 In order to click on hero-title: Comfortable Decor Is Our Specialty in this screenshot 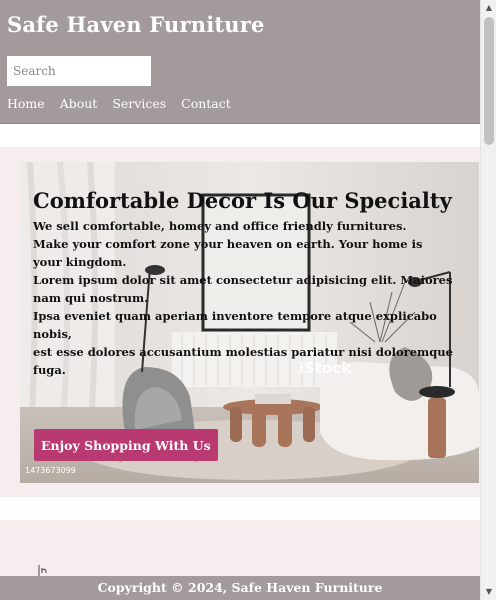, I will do `click(242, 200)`.